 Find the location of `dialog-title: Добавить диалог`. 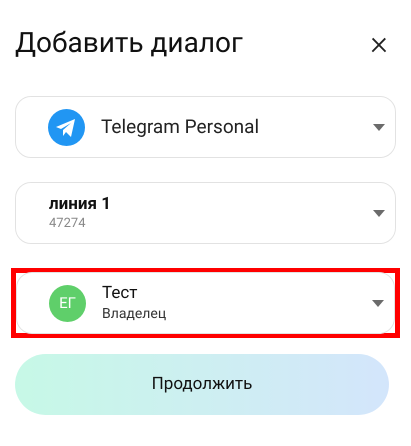

dialog-title: Добавить диалог is located at coordinates (129, 43).